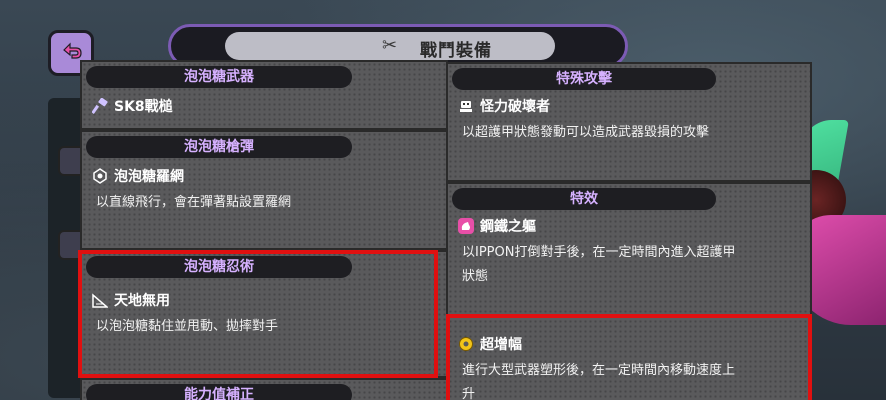 The width and height of the screenshot is (886, 400). I want to click on bullet-header: 泡泡糖槍彈, so click(219, 147).